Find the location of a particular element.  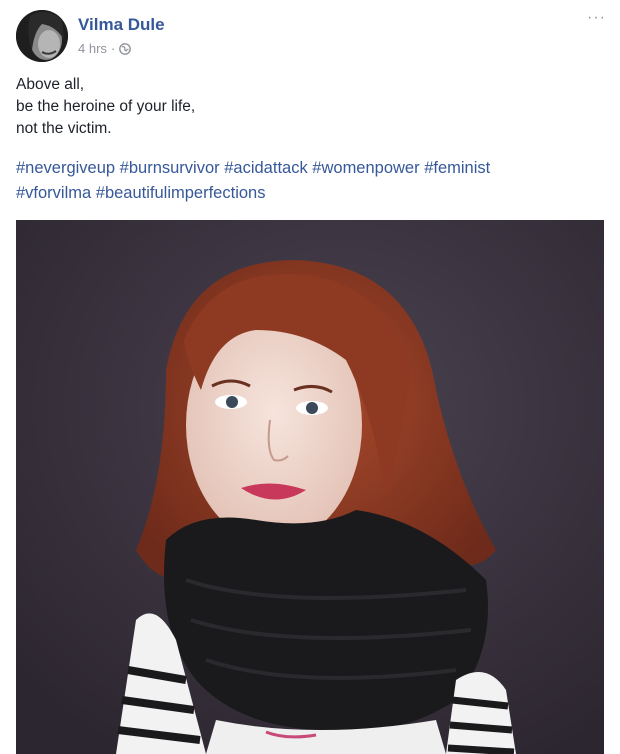

author-block: Vilma Dule 4 hrs · is located at coordinates (121, 33).